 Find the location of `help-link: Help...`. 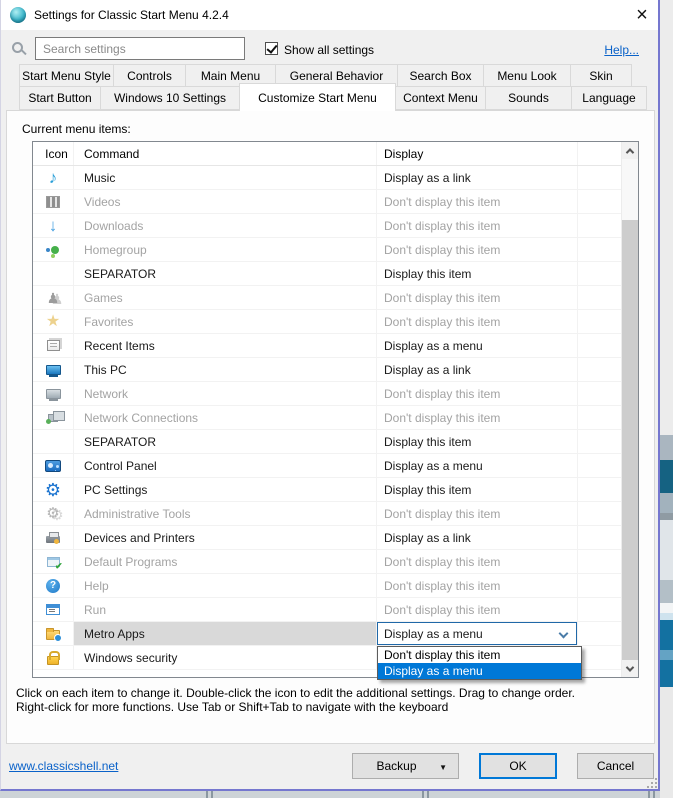

help-link: Help... is located at coordinates (621, 50).